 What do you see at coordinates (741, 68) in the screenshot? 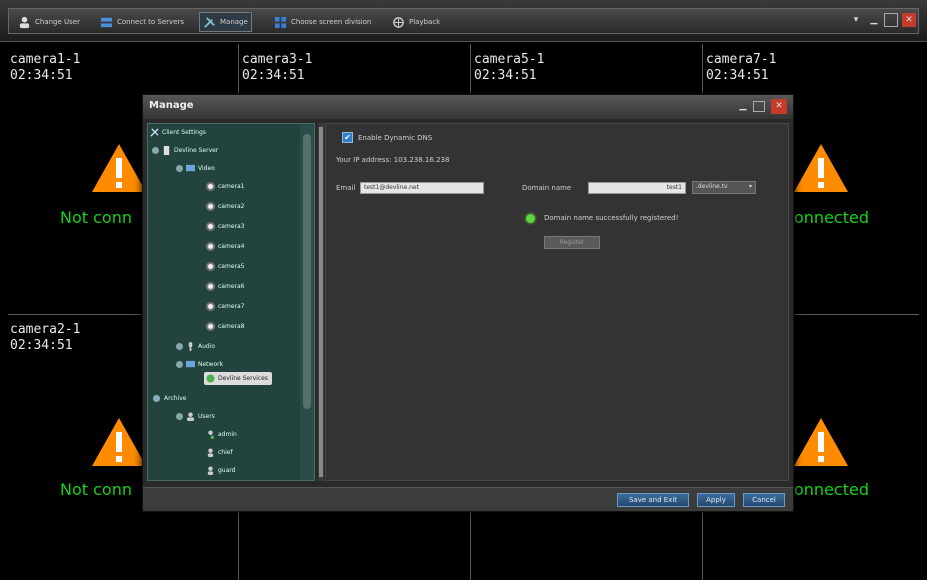
I see `camera-cell-7: camera7-1 02:34:51` at bounding box center [741, 68].